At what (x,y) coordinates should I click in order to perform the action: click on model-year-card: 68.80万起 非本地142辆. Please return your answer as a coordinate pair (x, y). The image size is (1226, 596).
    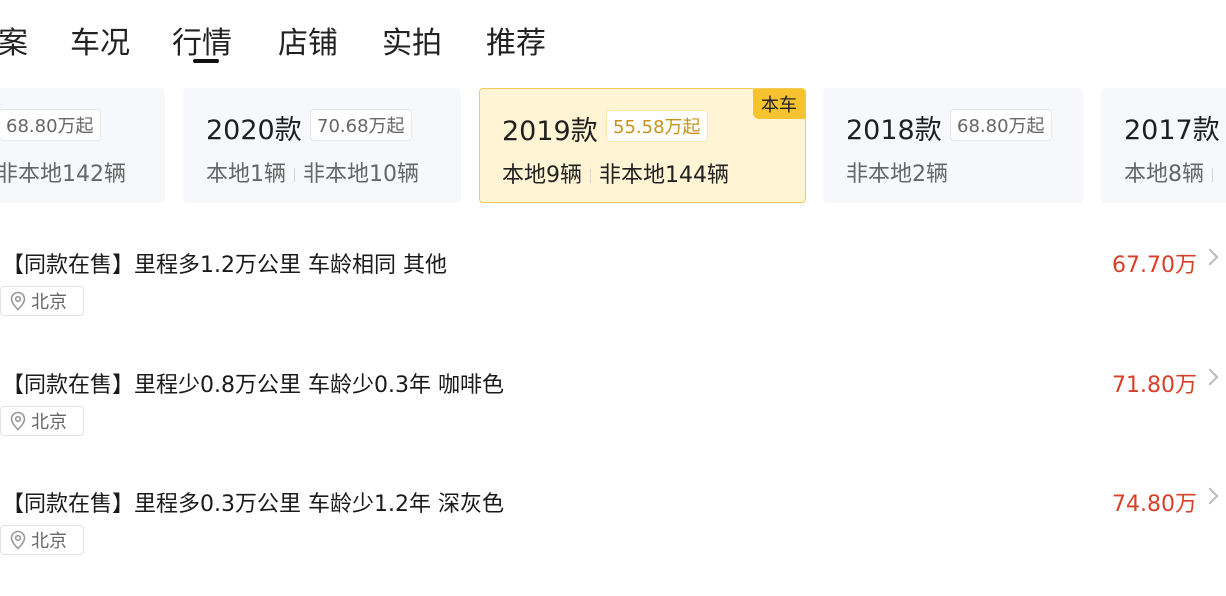
    Looking at the image, I should click on (82, 145).